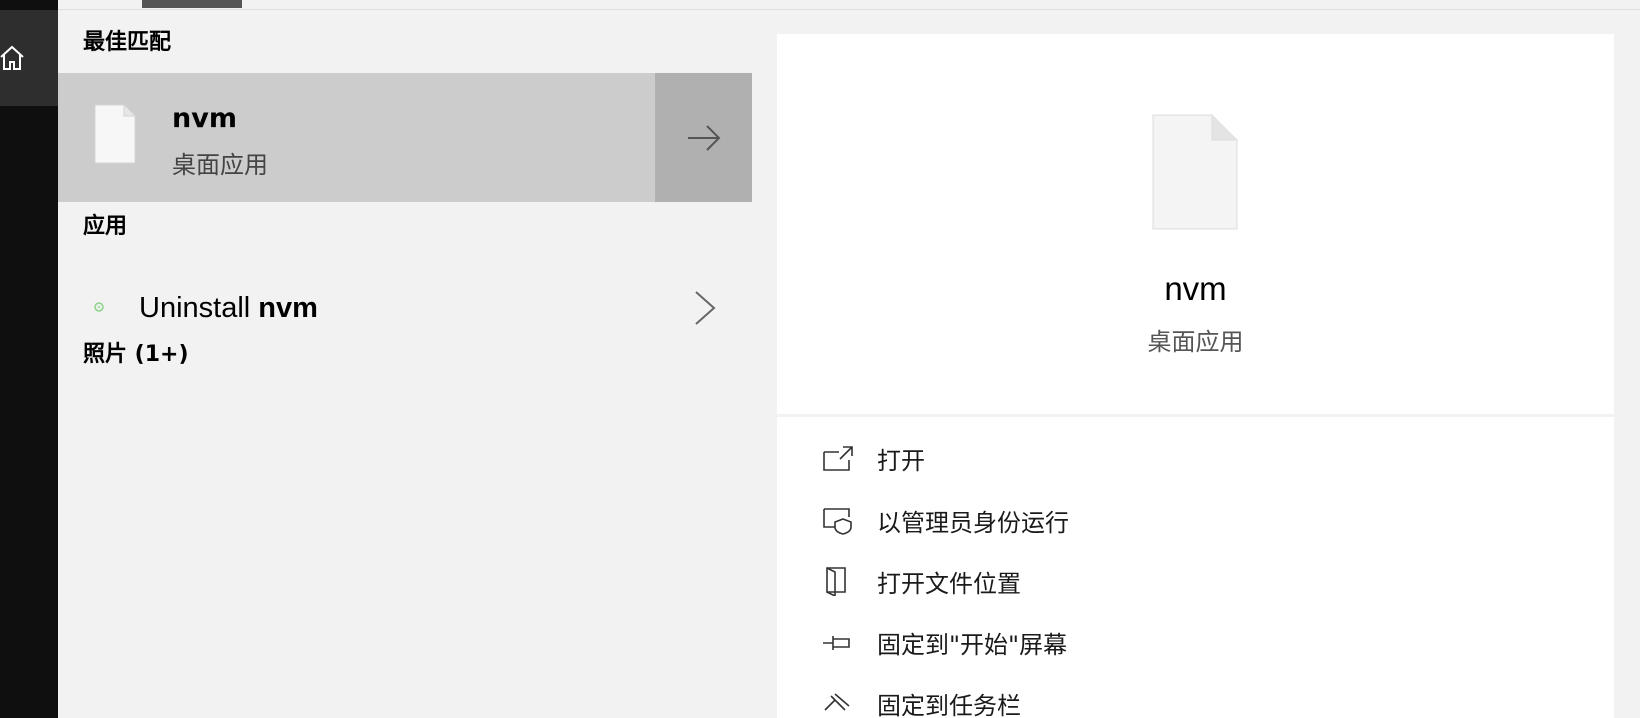 Image resolution: width=1640 pixels, height=718 pixels. Describe the element at coordinates (1195, 519) in the screenshot. I see `action-run-as-admin: 以管理员身份运行` at that location.